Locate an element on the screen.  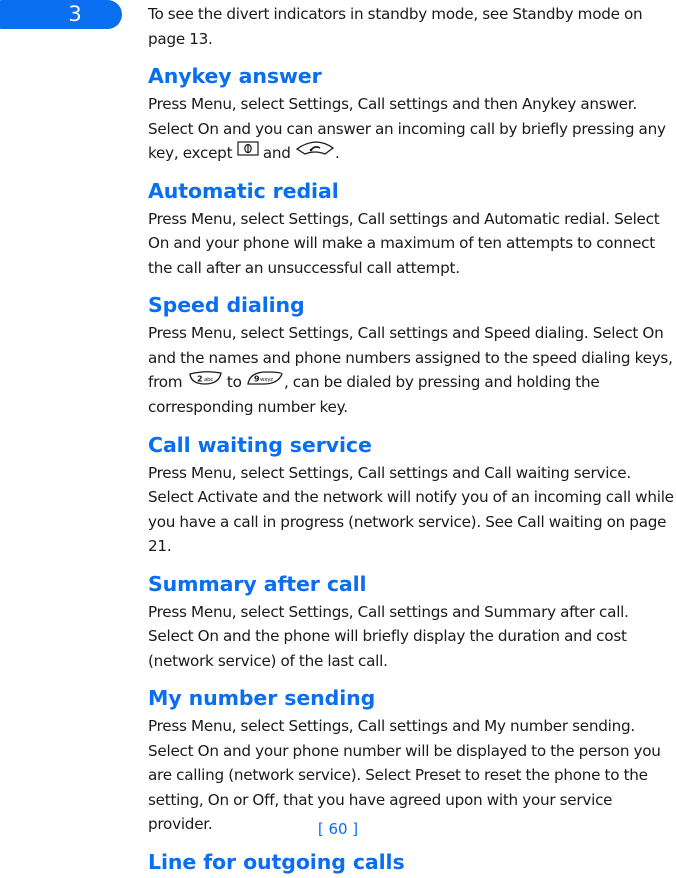
svg-text: abc is located at coordinates (208, 380).